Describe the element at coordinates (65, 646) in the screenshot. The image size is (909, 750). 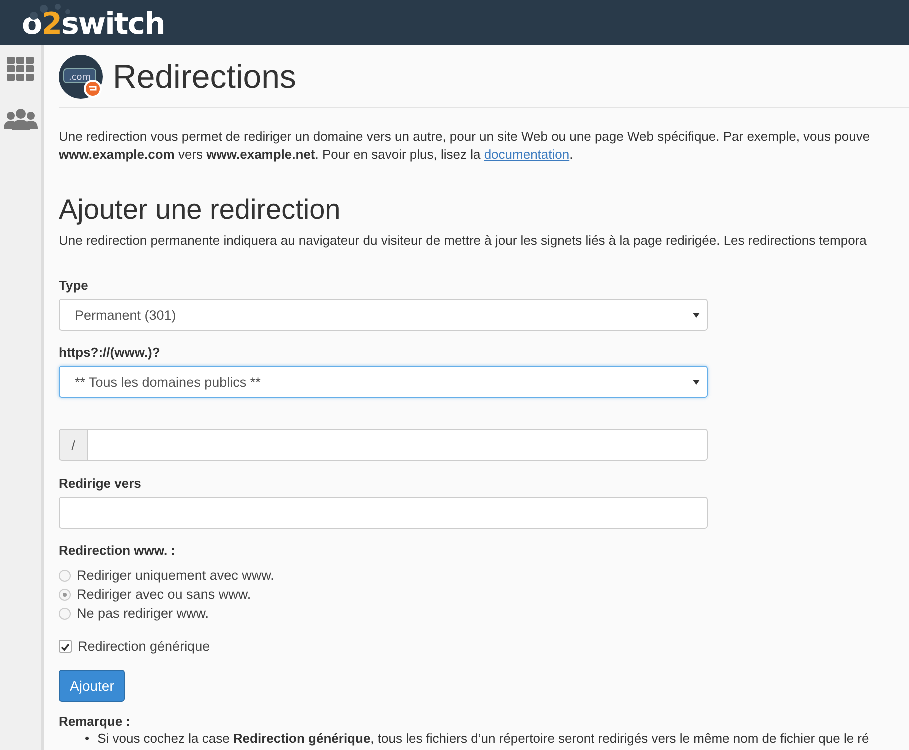
I see `checkbox` at that location.